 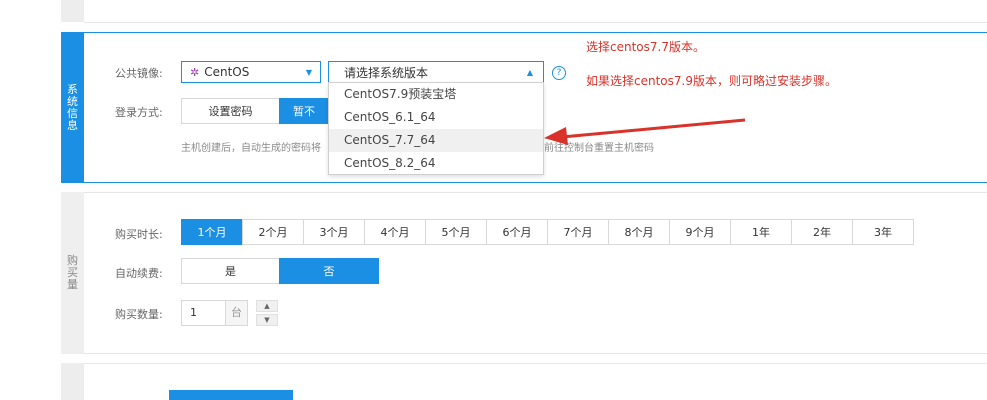 I want to click on help-icon: ?, so click(x=559, y=73).